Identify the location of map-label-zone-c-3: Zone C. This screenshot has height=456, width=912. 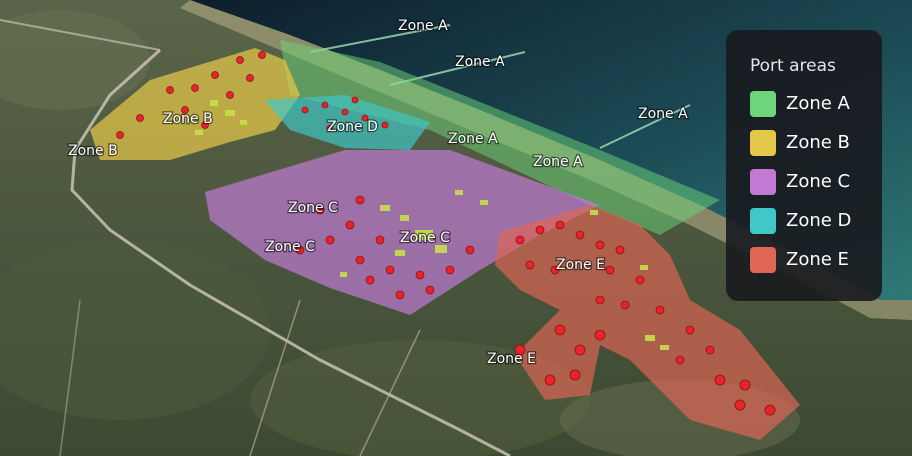
(425, 238).